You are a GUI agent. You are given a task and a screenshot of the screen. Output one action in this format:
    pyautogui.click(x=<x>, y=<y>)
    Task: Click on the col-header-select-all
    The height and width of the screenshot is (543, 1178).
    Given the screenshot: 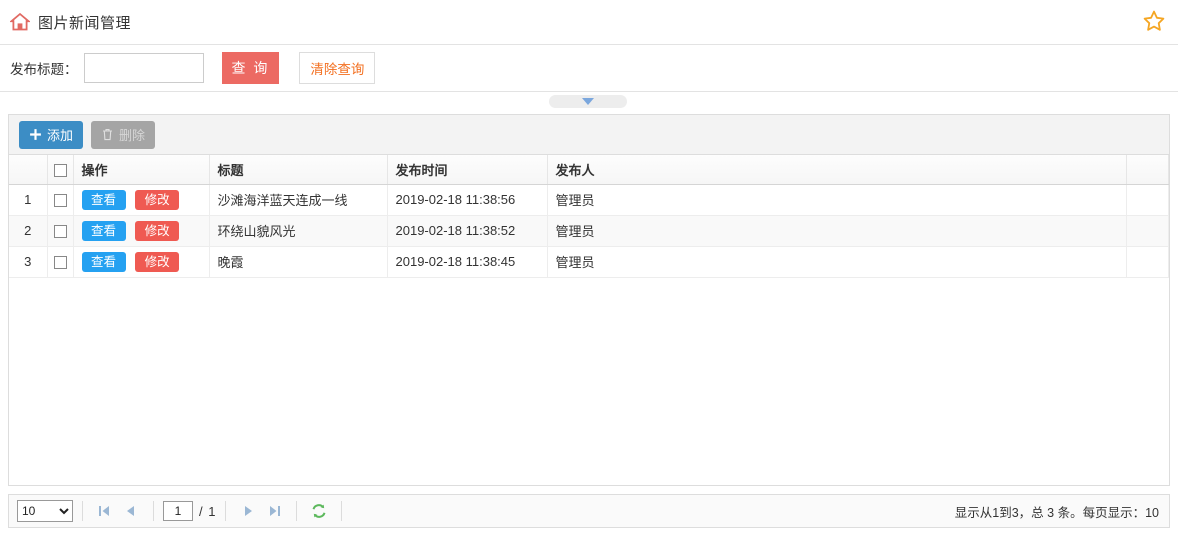 What is the action you would take?
    pyautogui.click(x=60, y=170)
    